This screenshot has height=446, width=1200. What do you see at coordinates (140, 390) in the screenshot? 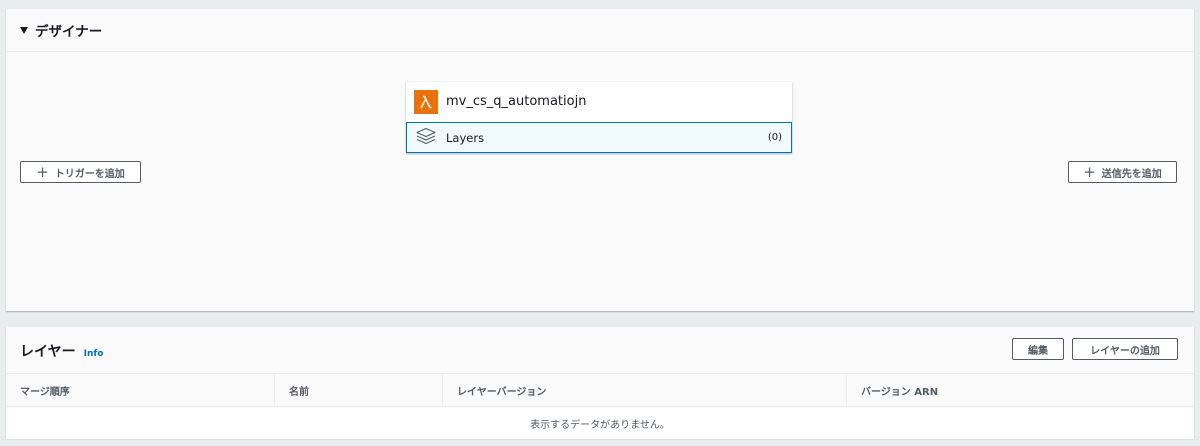
I see `column-header-merge-order: マージ順序` at bounding box center [140, 390].